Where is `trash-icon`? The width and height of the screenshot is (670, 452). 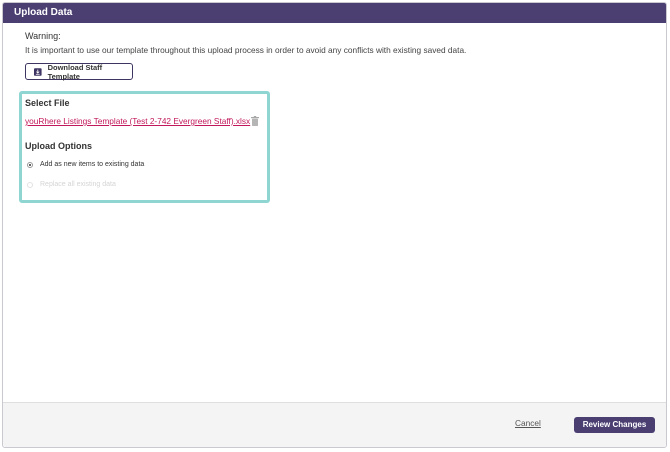
trash-icon is located at coordinates (255, 121).